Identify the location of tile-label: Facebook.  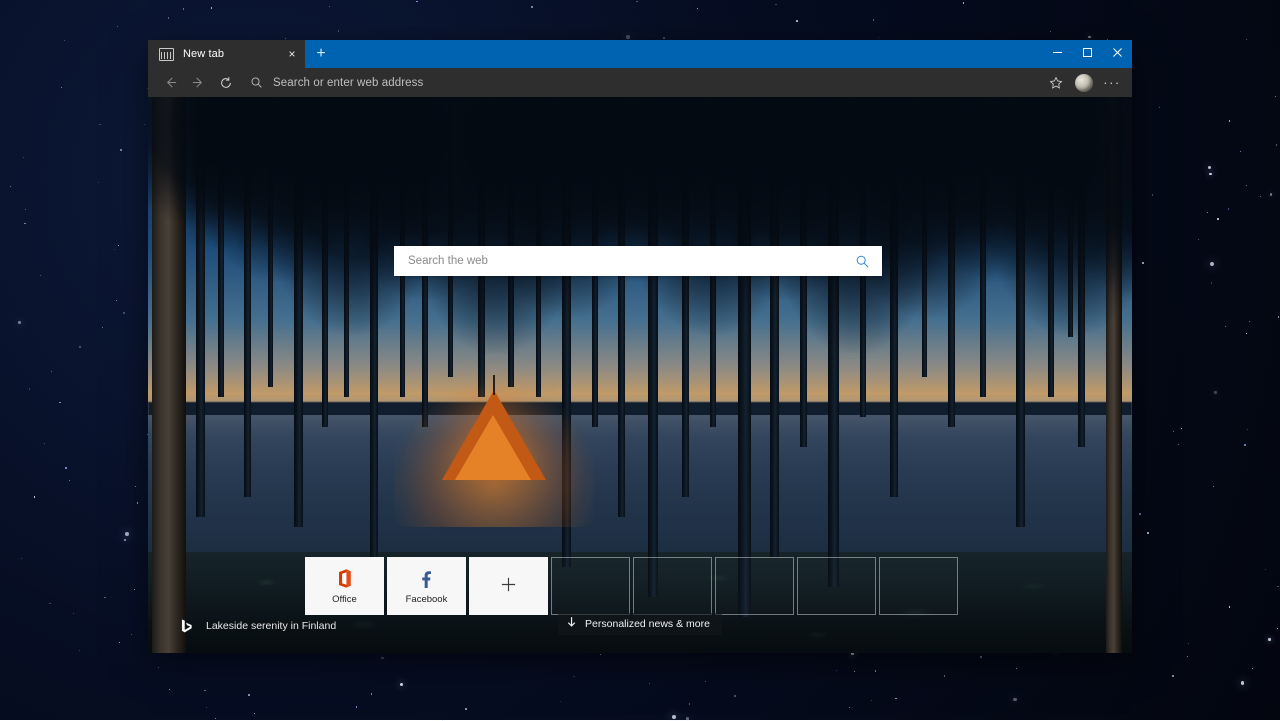
(427, 599).